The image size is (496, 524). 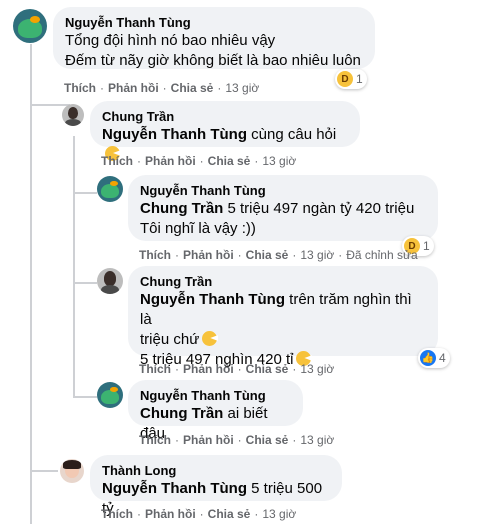 I want to click on reaction-badge: 👍 4, so click(x=434, y=358).